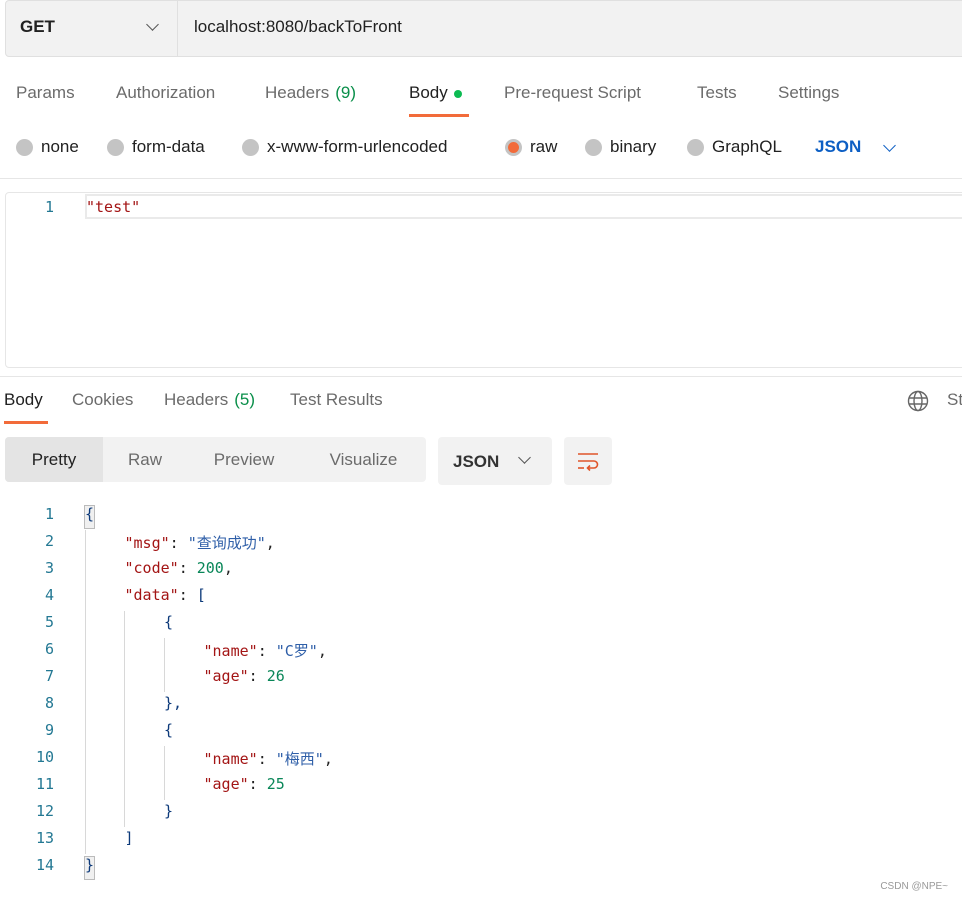 The height and width of the screenshot is (900, 962). I want to click on status-label: St, so click(954, 399).